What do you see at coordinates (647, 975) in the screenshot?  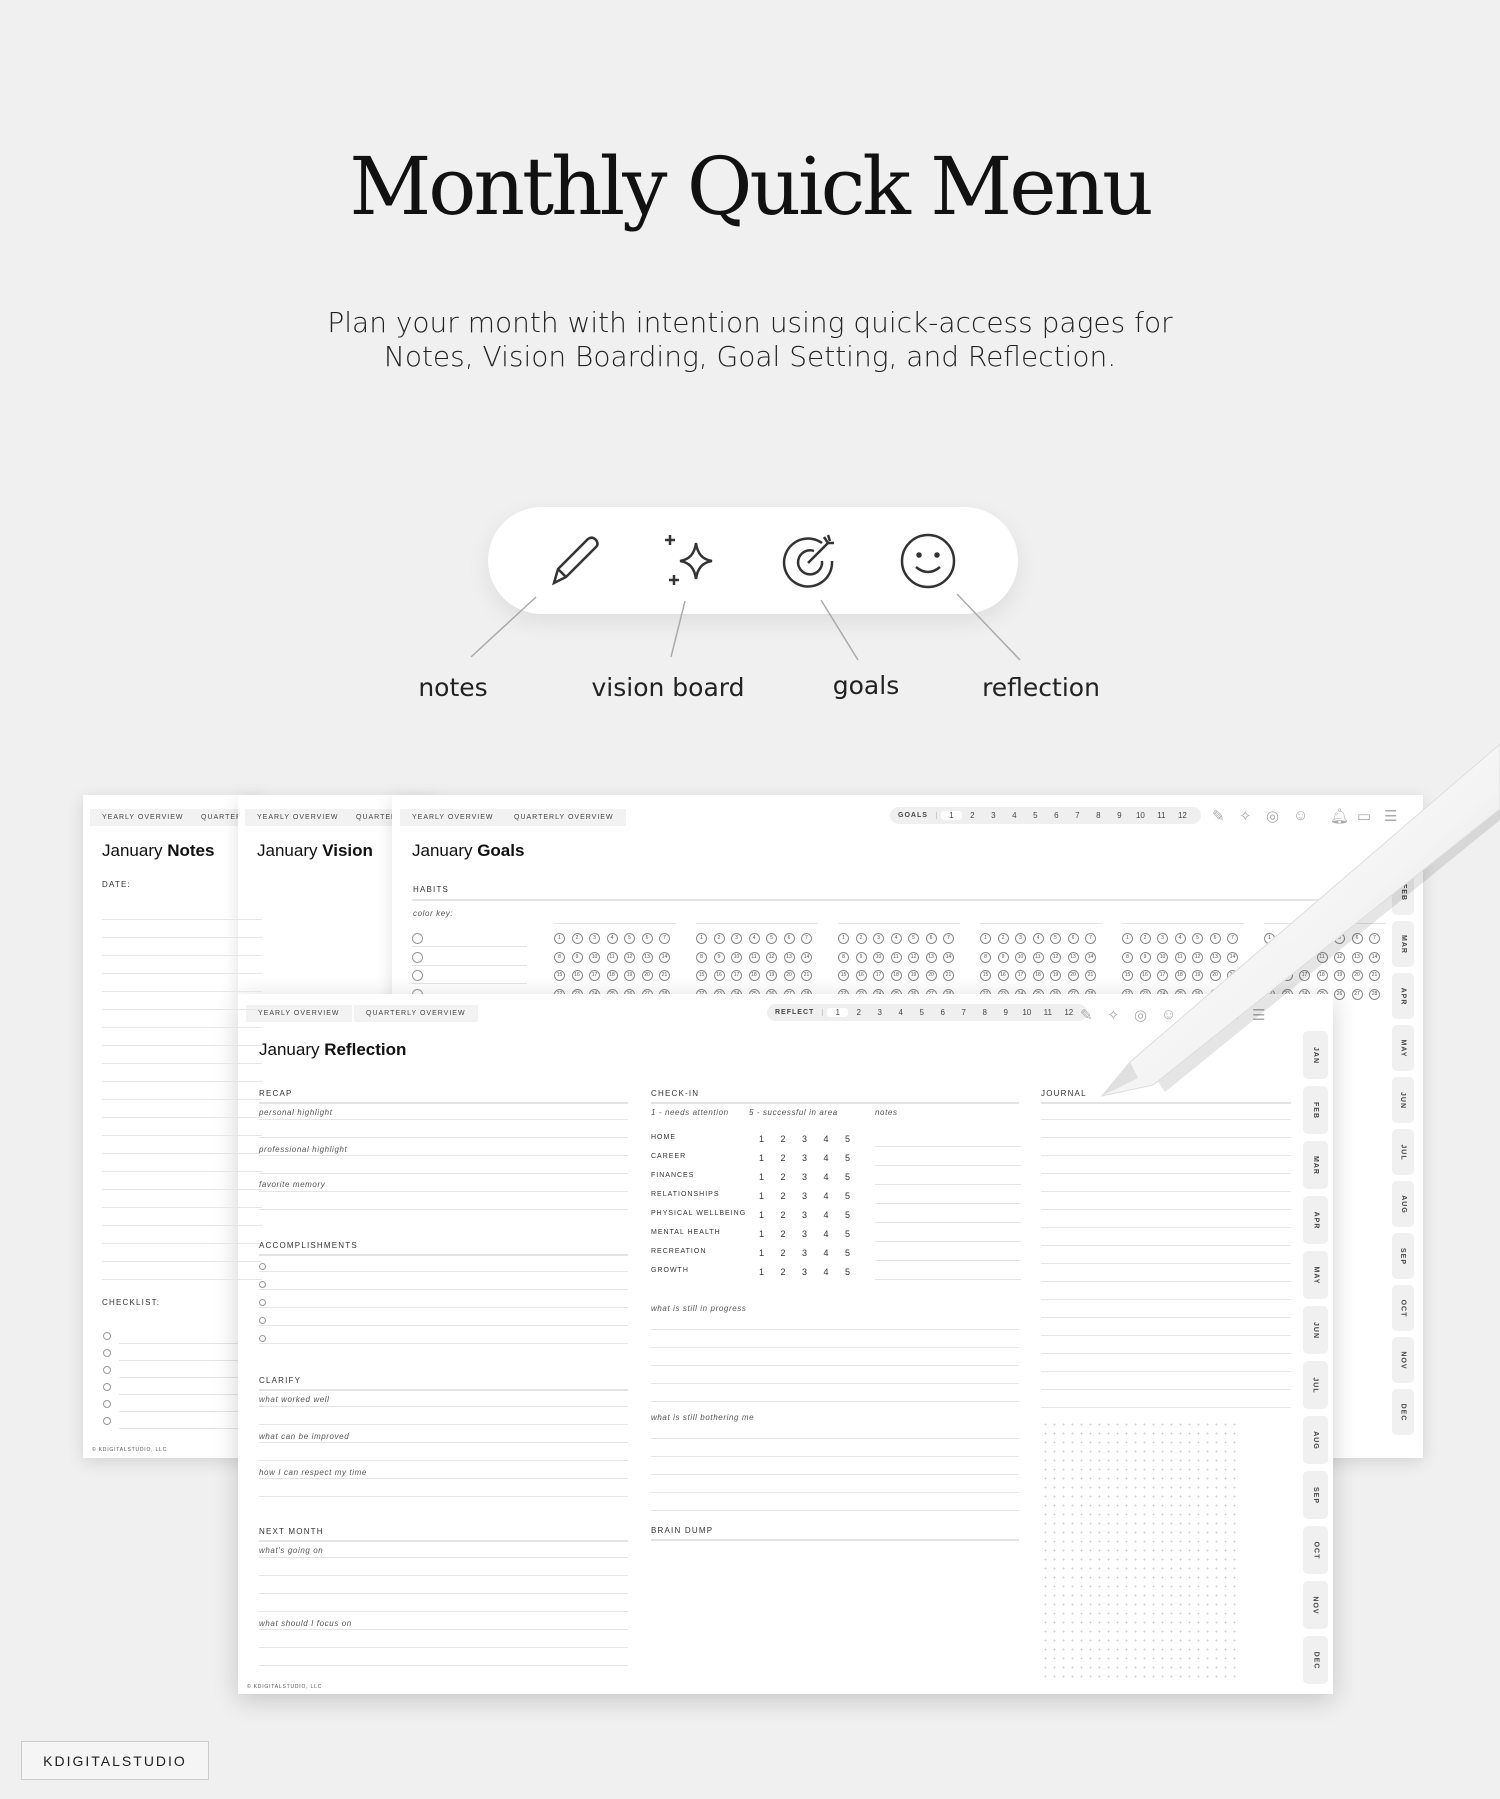 I see `habit-day-circle: 20` at bounding box center [647, 975].